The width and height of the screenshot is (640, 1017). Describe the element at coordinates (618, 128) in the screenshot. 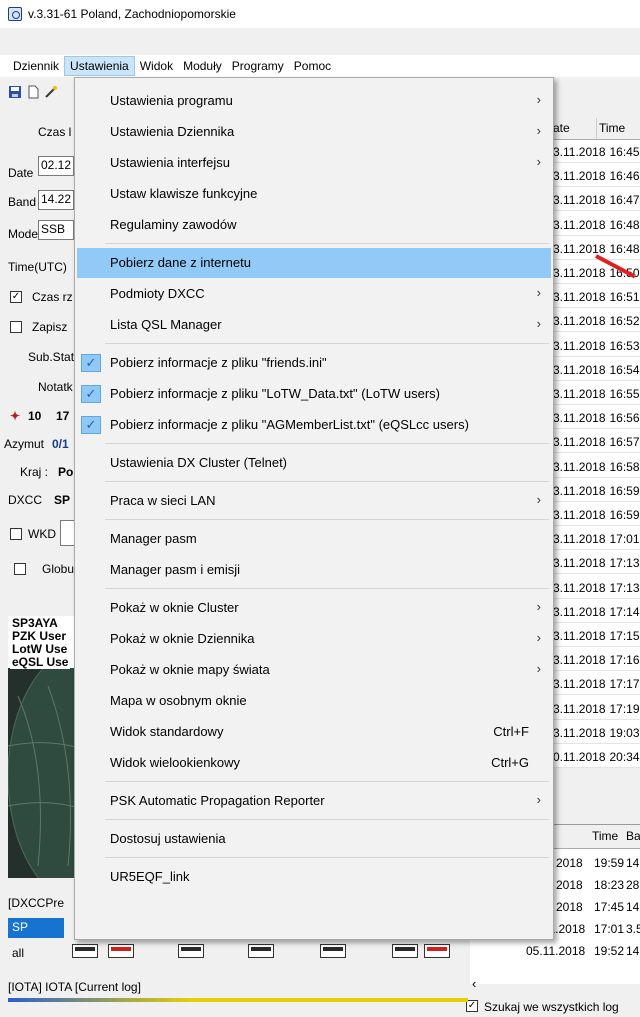

I see `log-col-time: Time` at that location.